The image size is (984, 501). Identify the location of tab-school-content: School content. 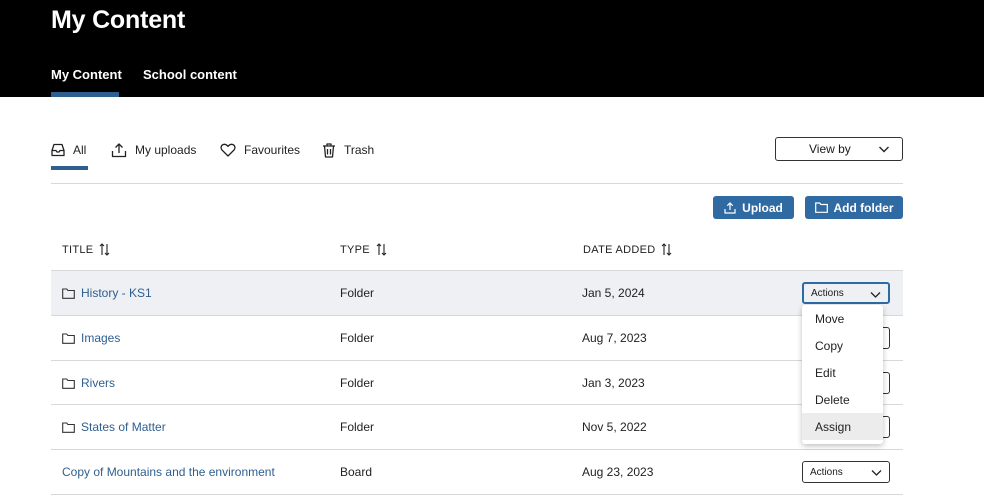
(190, 74).